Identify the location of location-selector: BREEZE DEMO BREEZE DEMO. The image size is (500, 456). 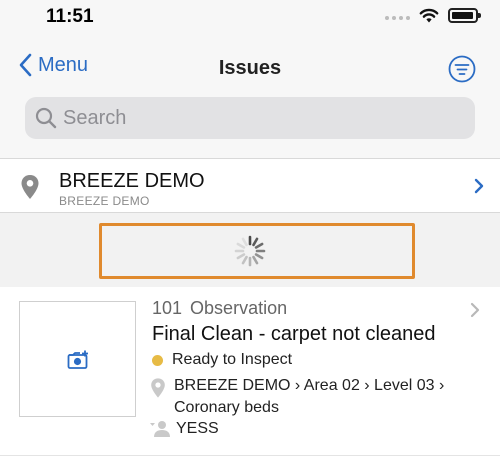
(250, 185).